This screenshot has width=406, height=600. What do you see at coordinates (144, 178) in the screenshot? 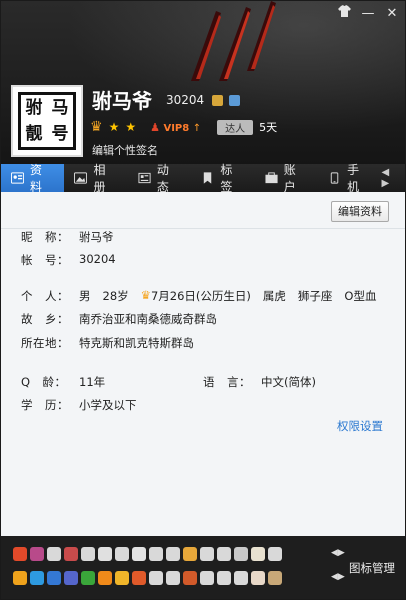
I see `feed-icon` at bounding box center [144, 178].